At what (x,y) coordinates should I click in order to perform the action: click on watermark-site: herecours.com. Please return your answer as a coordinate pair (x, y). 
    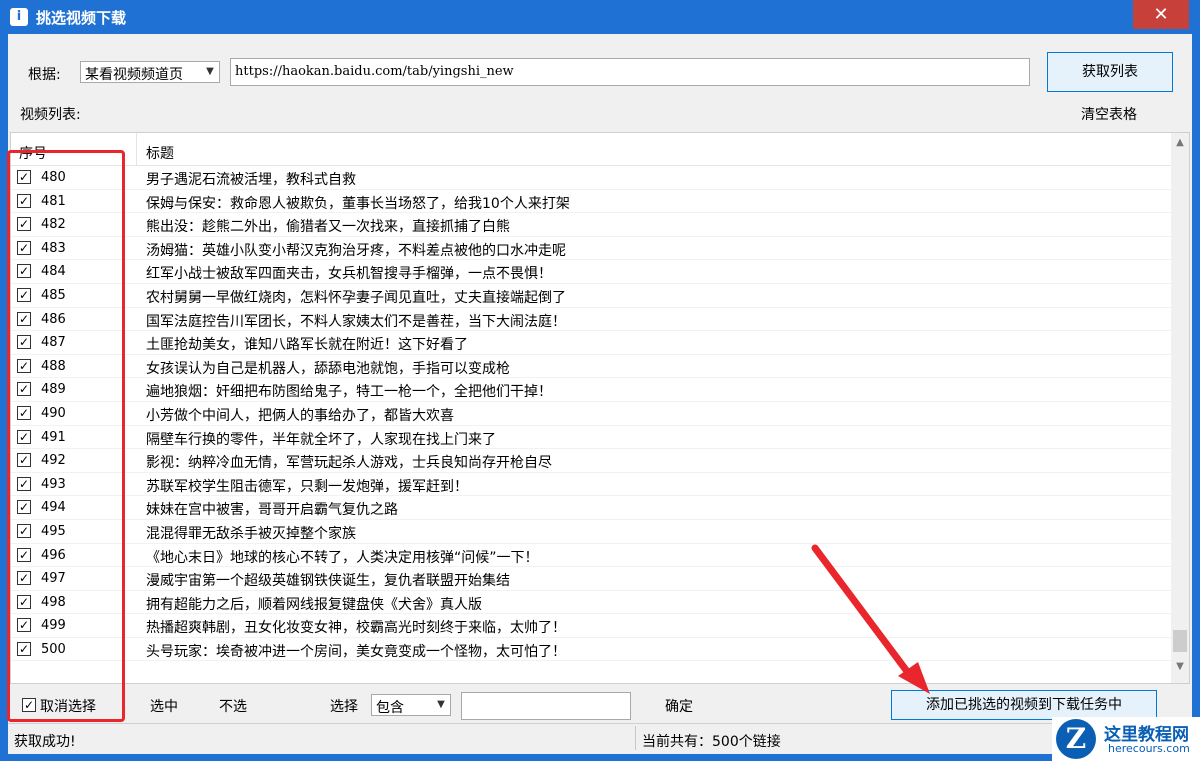
    Looking at the image, I should click on (1149, 748).